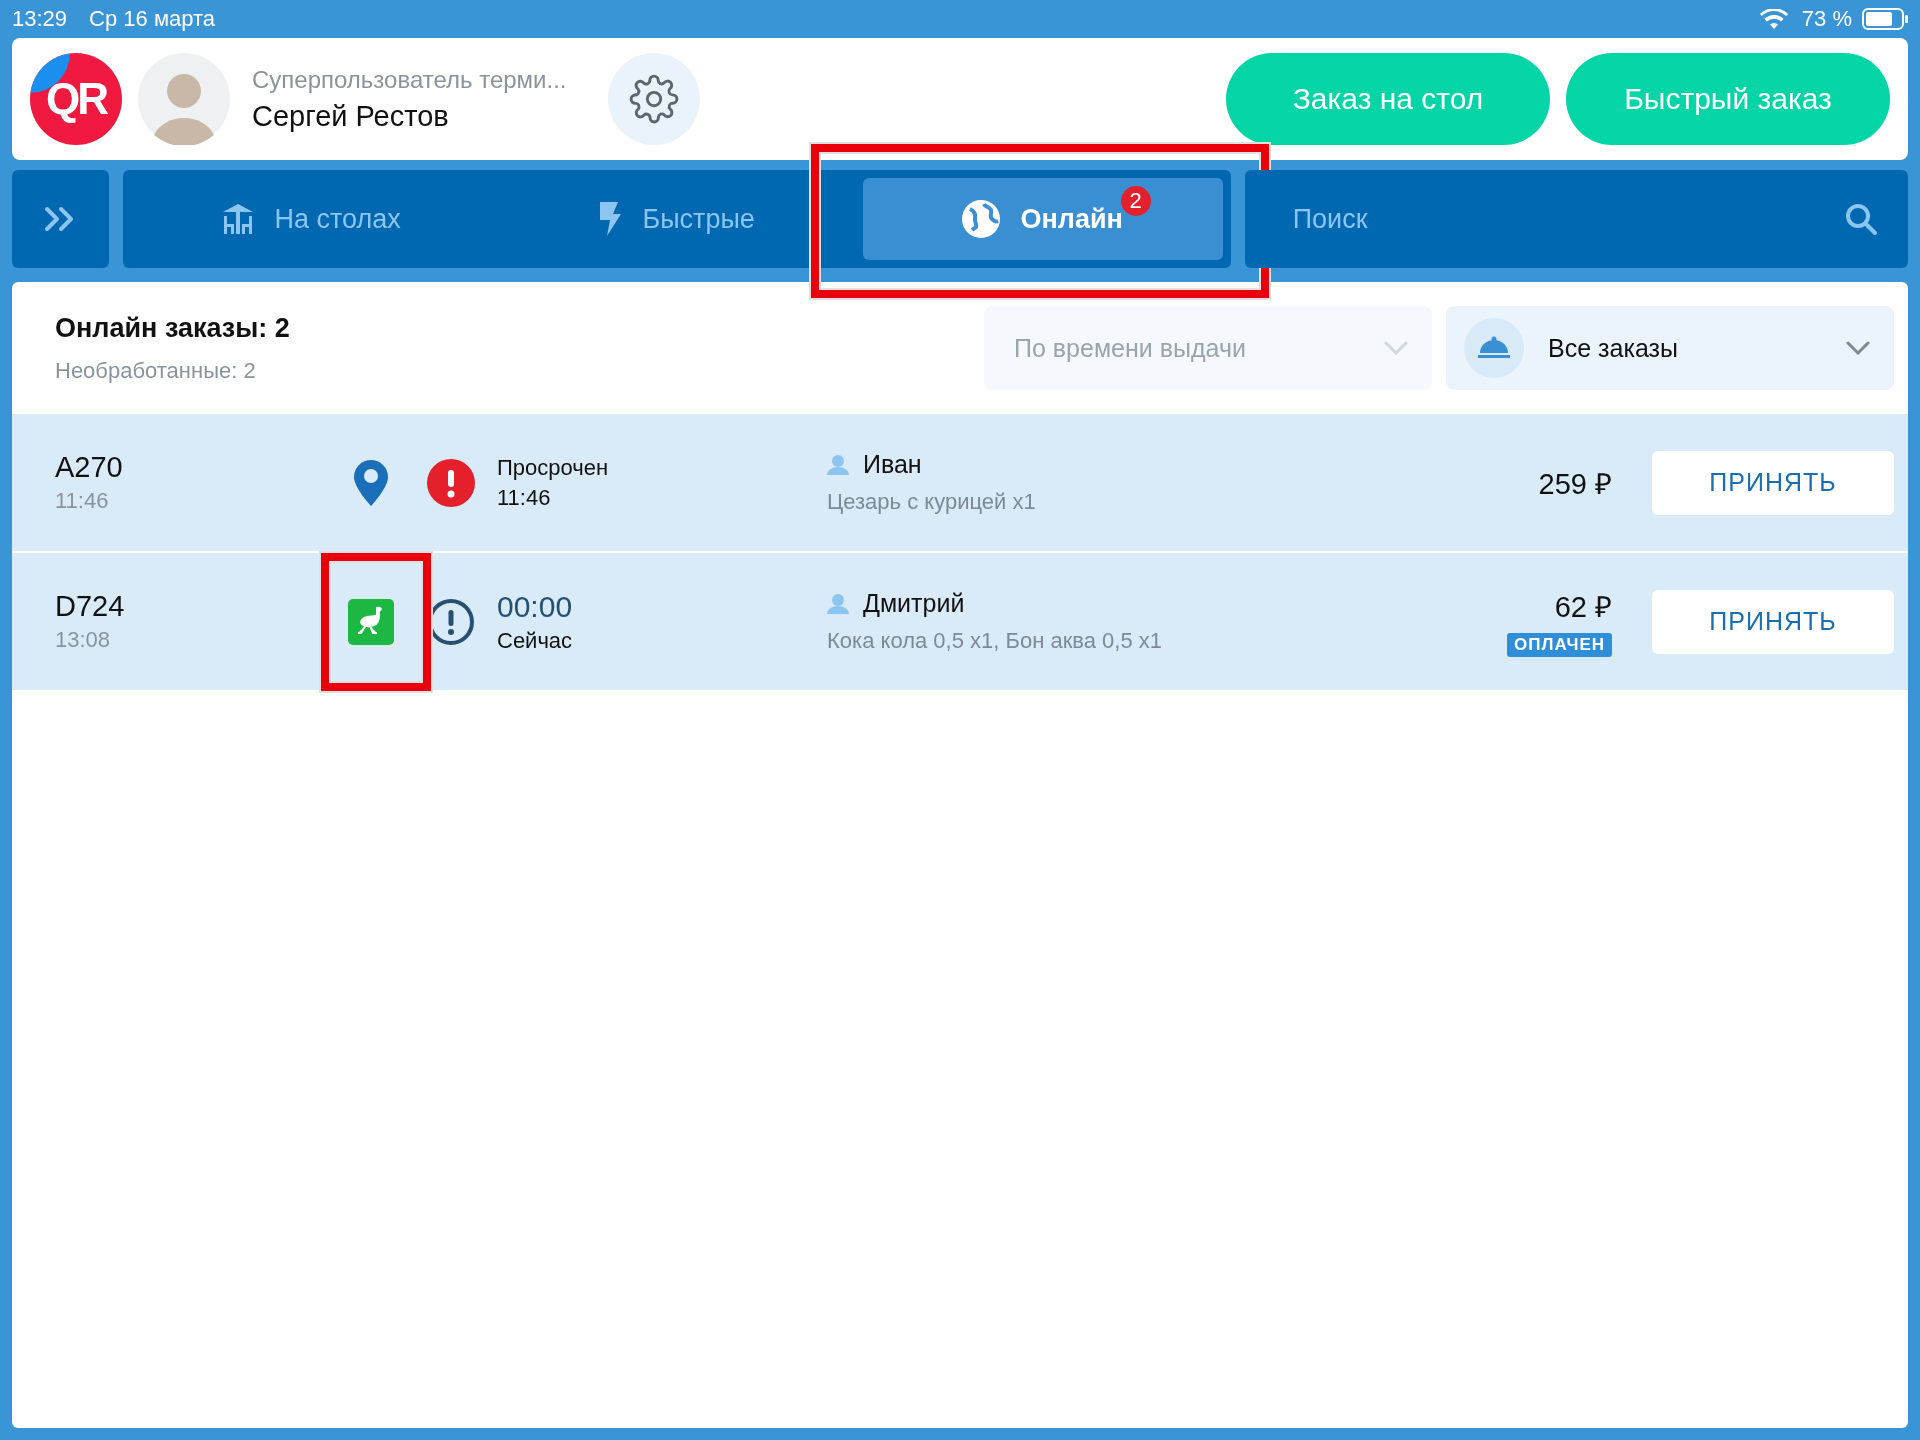  I want to click on order-status: 00:00, so click(535, 606).